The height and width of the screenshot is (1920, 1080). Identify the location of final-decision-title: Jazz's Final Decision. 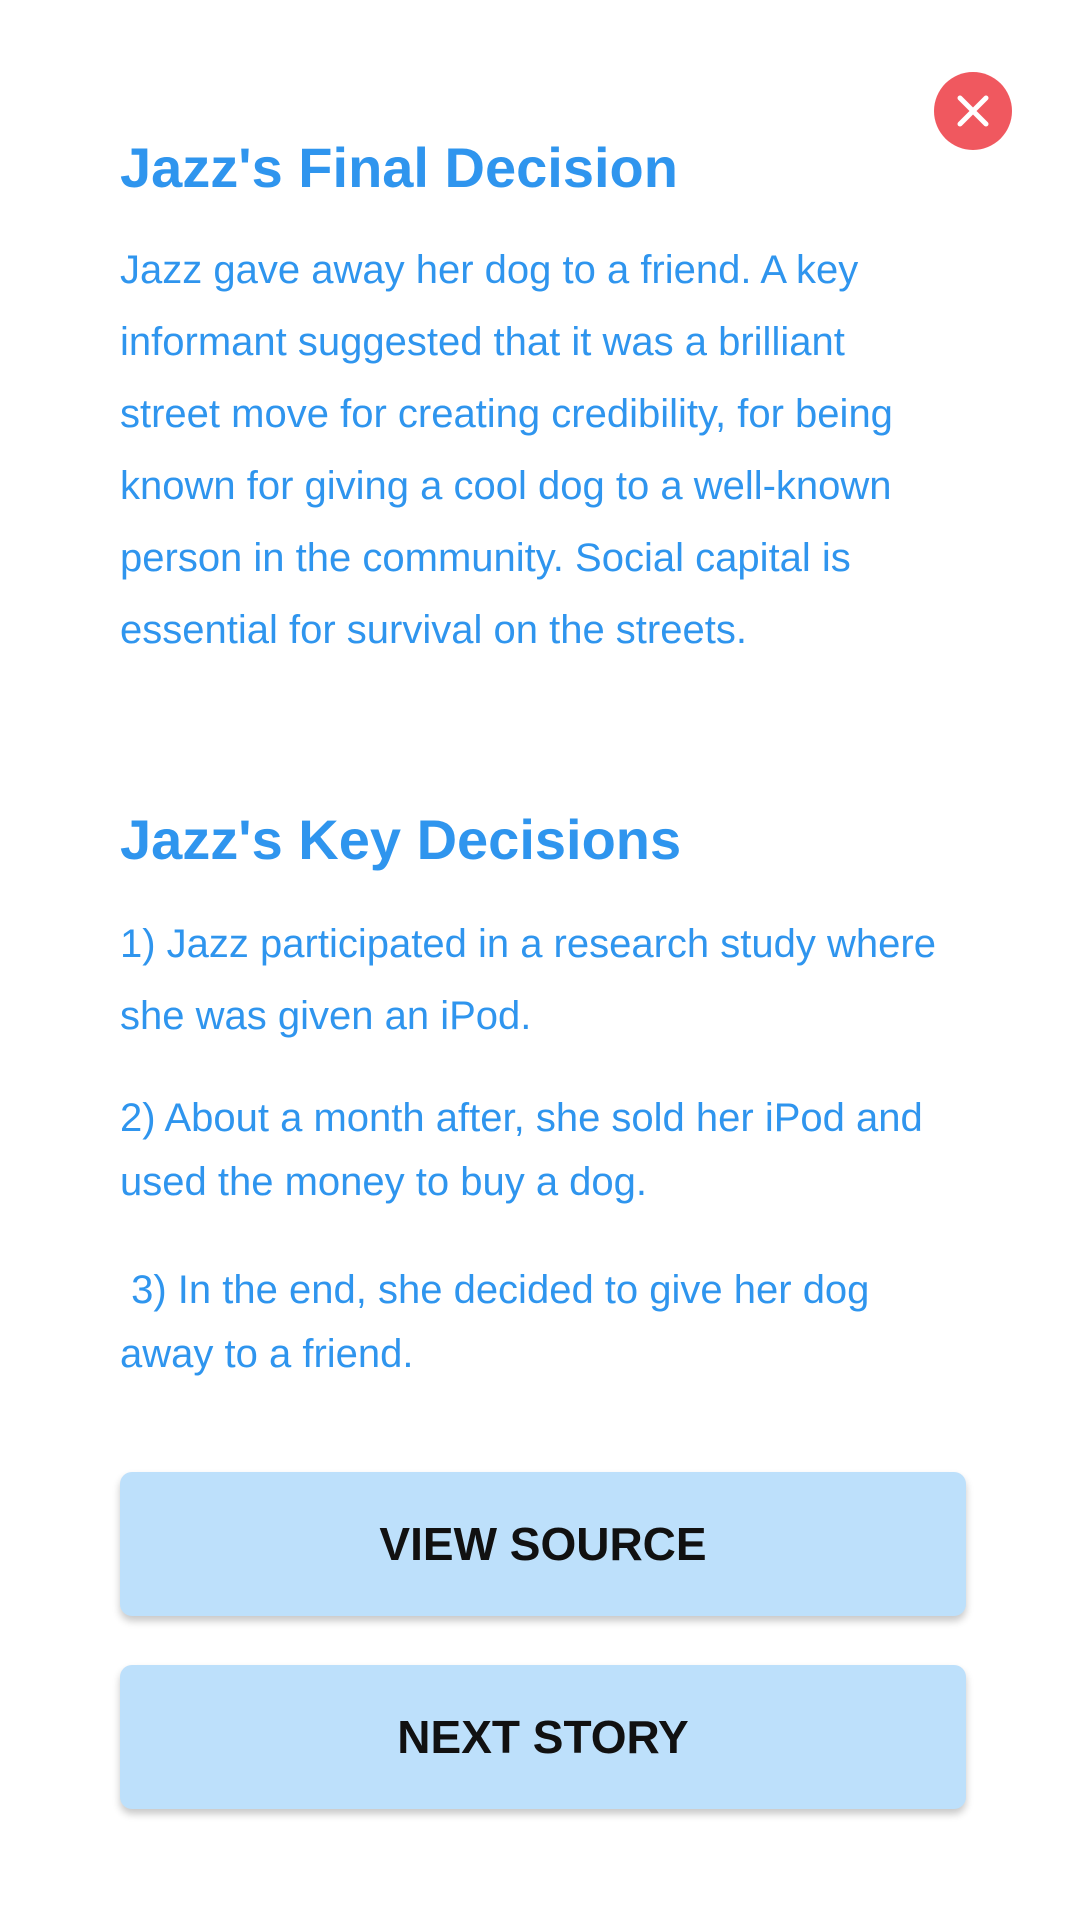
(399, 167).